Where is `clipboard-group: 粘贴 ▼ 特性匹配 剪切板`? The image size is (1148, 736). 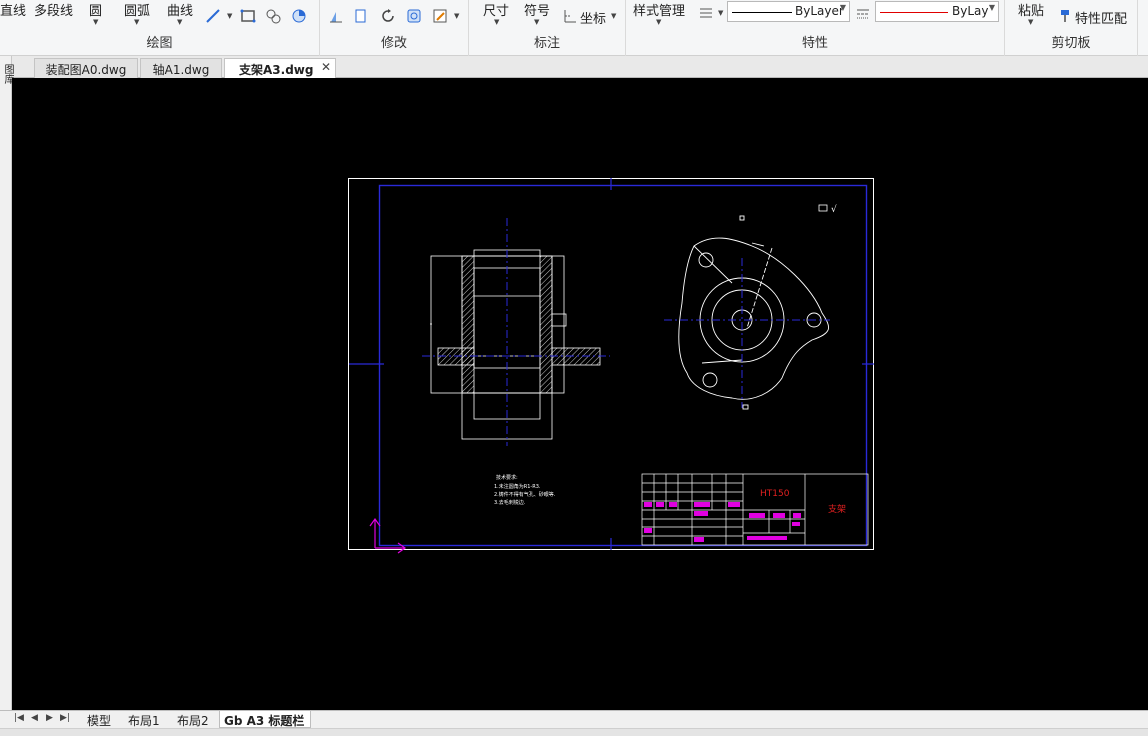 clipboard-group: 粘贴 ▼ 特性匹配 剪切板 is located at coordinates (1071, 28).